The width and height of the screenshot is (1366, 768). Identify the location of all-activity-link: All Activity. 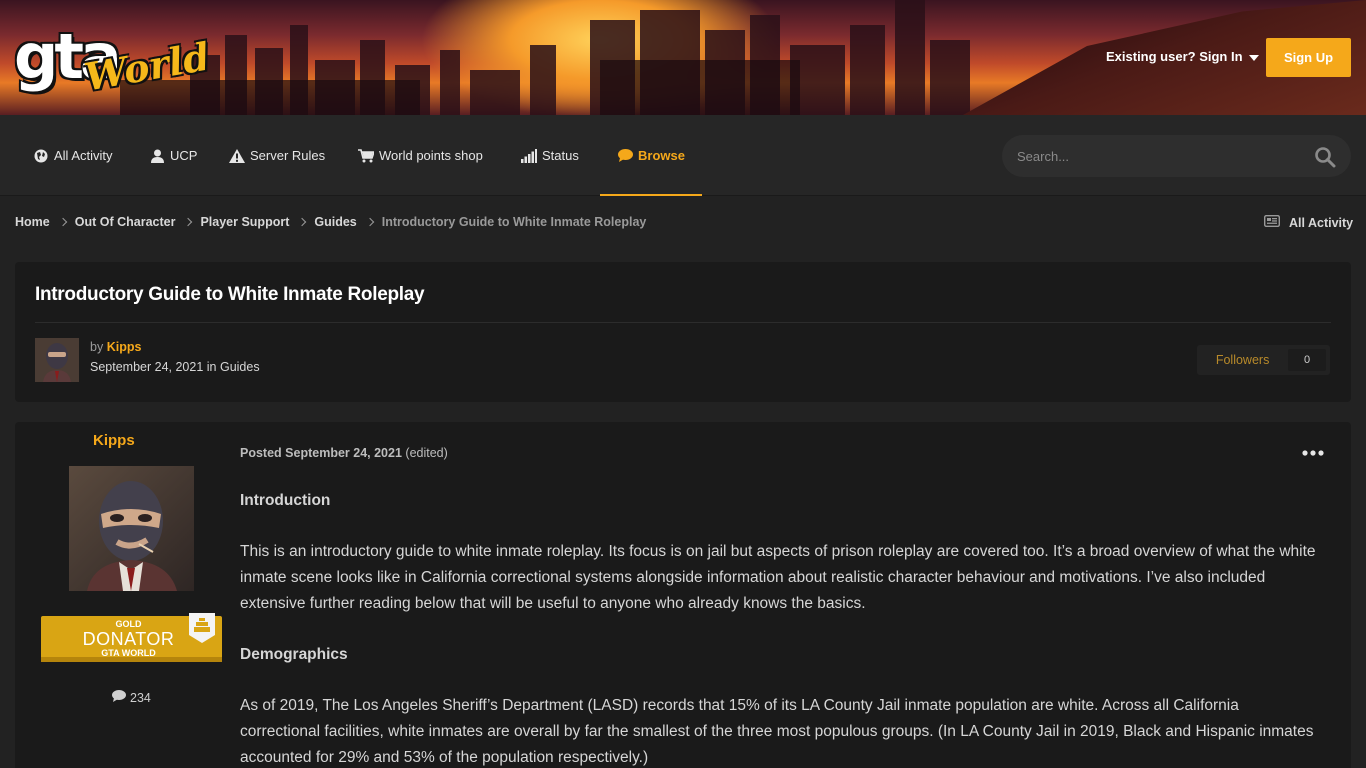
(1308, 222).